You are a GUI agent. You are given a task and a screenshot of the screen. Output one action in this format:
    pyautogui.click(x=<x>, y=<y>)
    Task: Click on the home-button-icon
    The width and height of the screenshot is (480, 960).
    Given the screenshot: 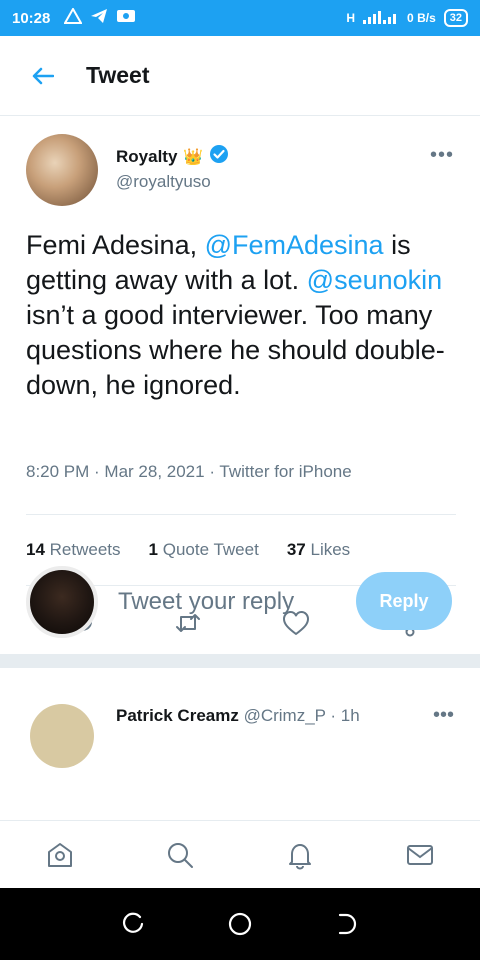 What is the action you would take?
    pyautogui.click(x=240, y=924)
    